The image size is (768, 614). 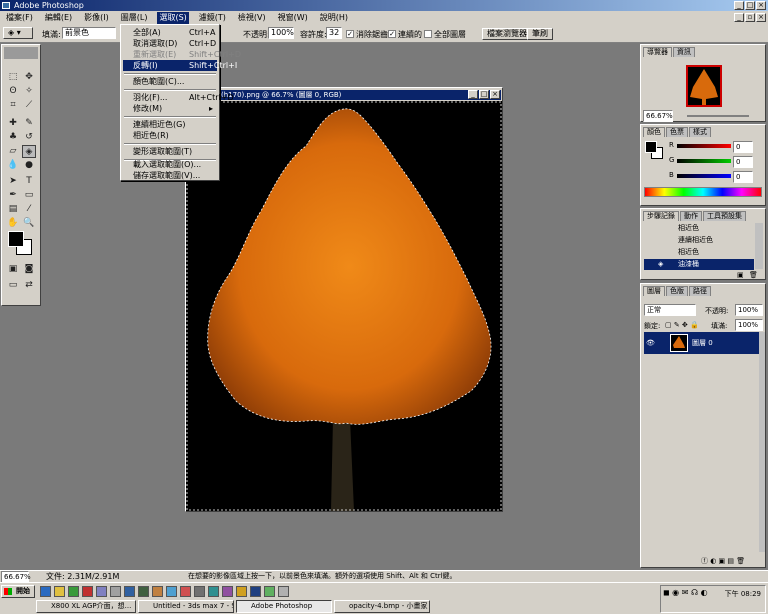 What do you see at coordinates (18, 33) in the screenshot?
I see `paint-bucket-tool-preset: ◈ ▾` at bounding box center [18, 33].